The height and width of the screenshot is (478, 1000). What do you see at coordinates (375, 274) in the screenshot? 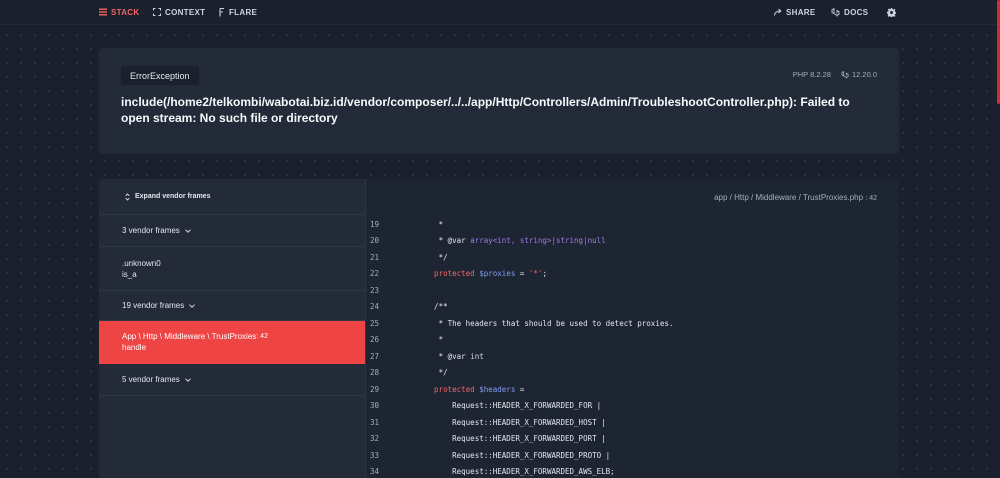
I see `line-number: 22` at bounding box center [375, 274].